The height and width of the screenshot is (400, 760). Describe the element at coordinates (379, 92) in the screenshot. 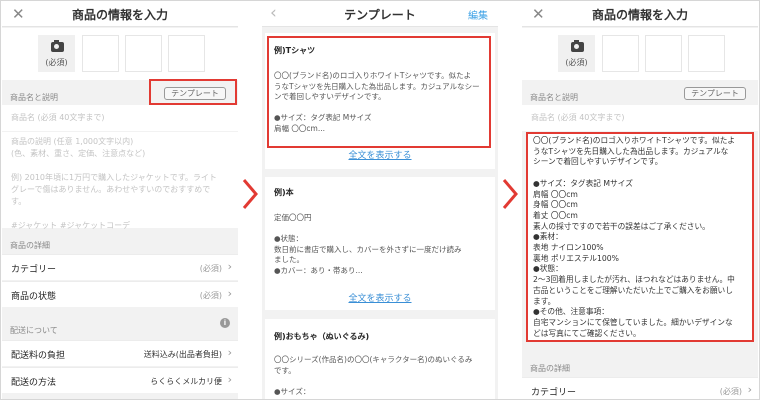

I see `highlight-template-card` at that location.